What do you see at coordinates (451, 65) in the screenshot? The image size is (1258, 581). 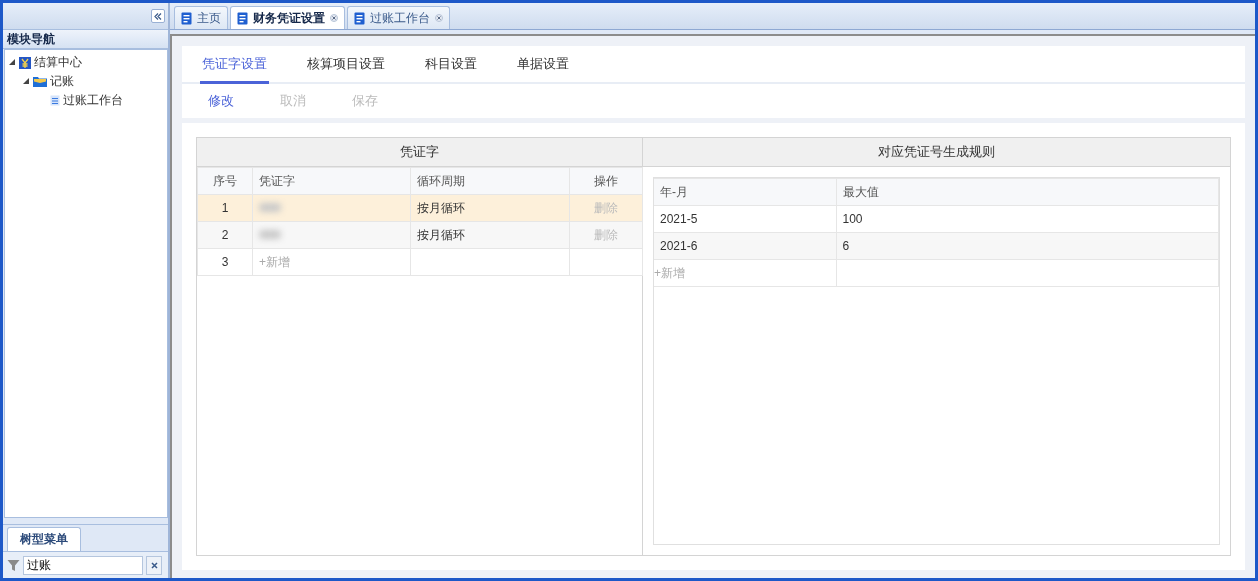 I see `tab: 科目设置` at bounding box center [451, 65].